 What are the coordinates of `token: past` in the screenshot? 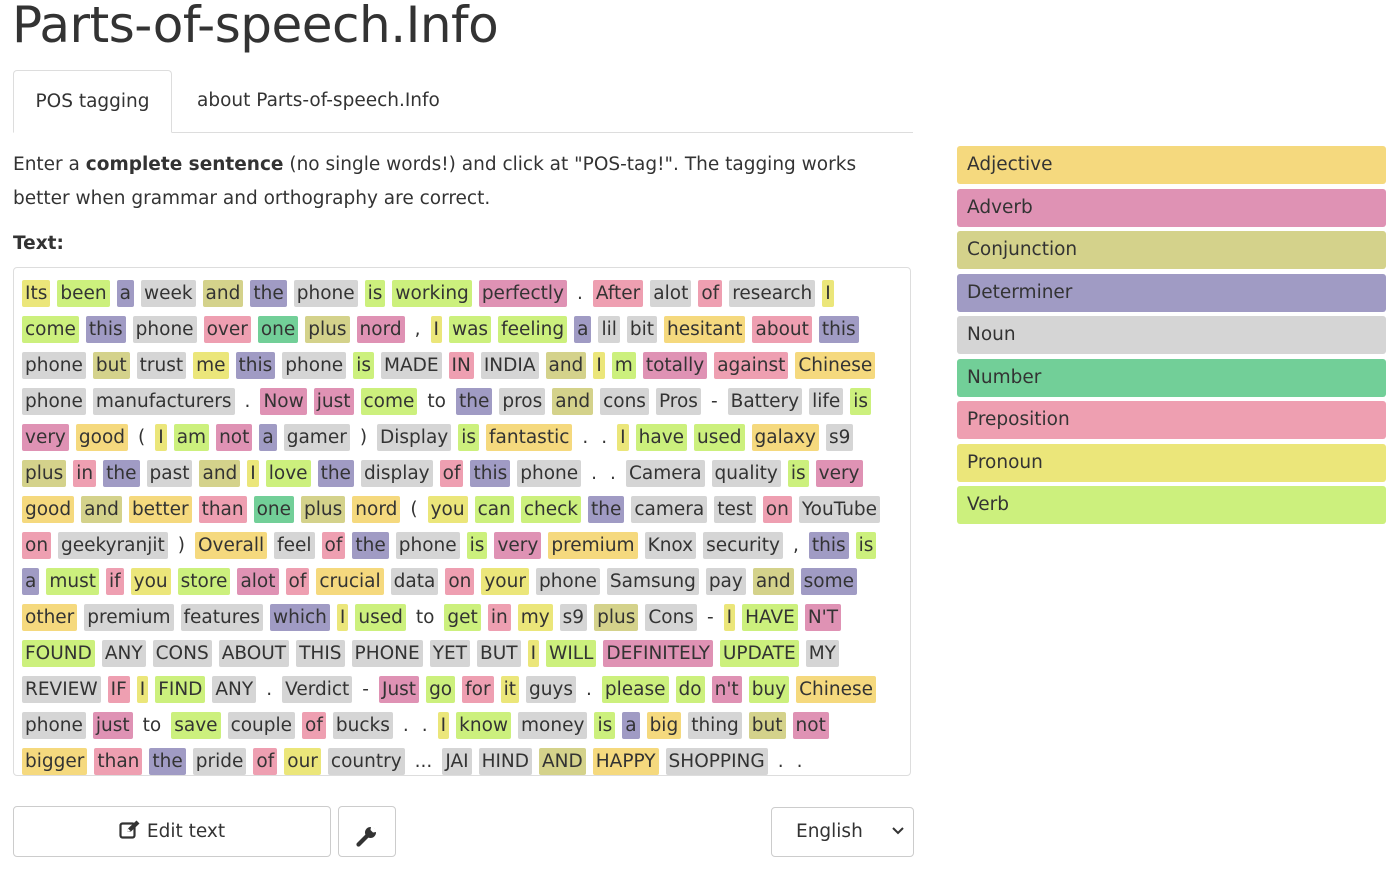 It's located at (169, 473).